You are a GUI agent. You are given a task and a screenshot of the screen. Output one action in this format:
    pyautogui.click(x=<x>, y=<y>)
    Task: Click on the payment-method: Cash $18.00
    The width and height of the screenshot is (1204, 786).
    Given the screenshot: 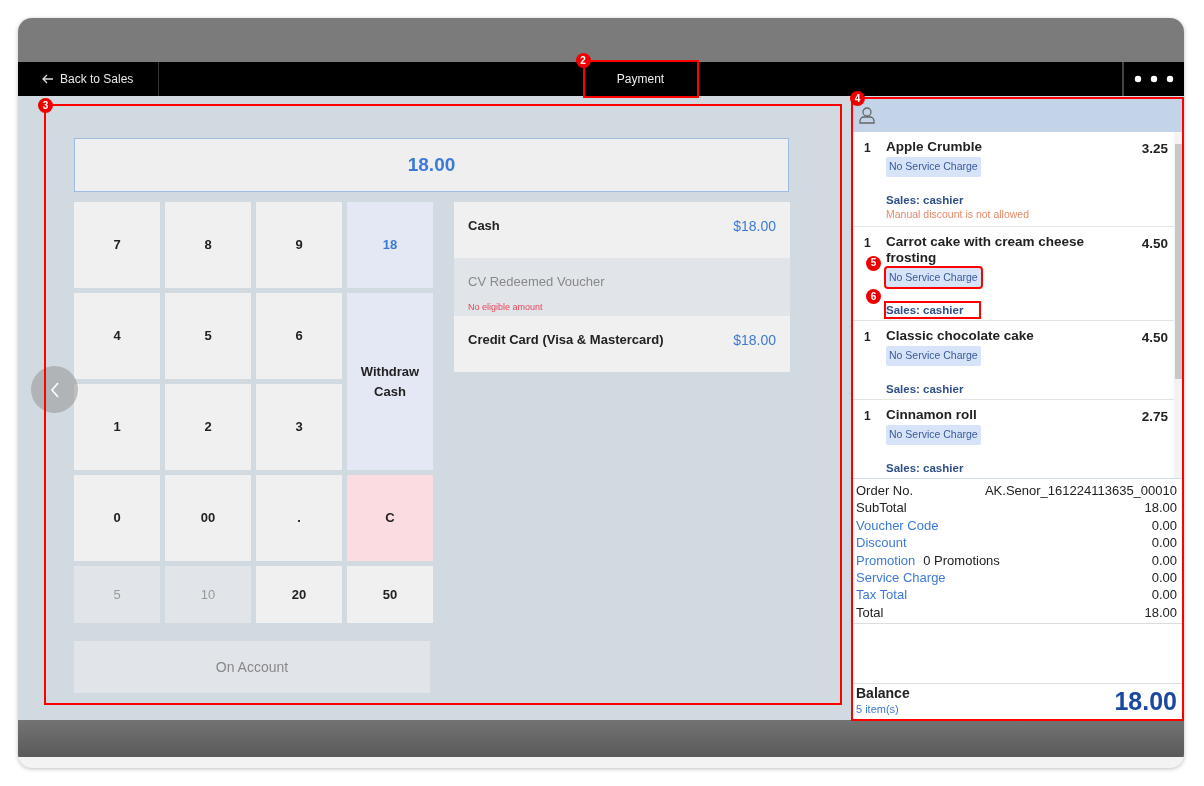 What is the action you would take?
    pyautogui.click(x=622, y=230)
    